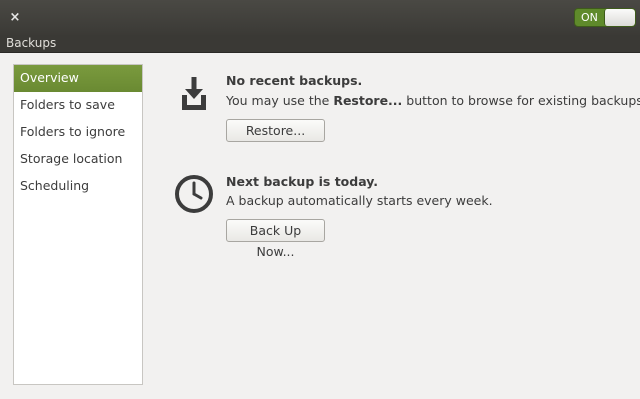  What do you see at coordinates (78, 78) in the screenshot?
I see `sidebar-item-overview: Overview` at bounding box center [78, 78].